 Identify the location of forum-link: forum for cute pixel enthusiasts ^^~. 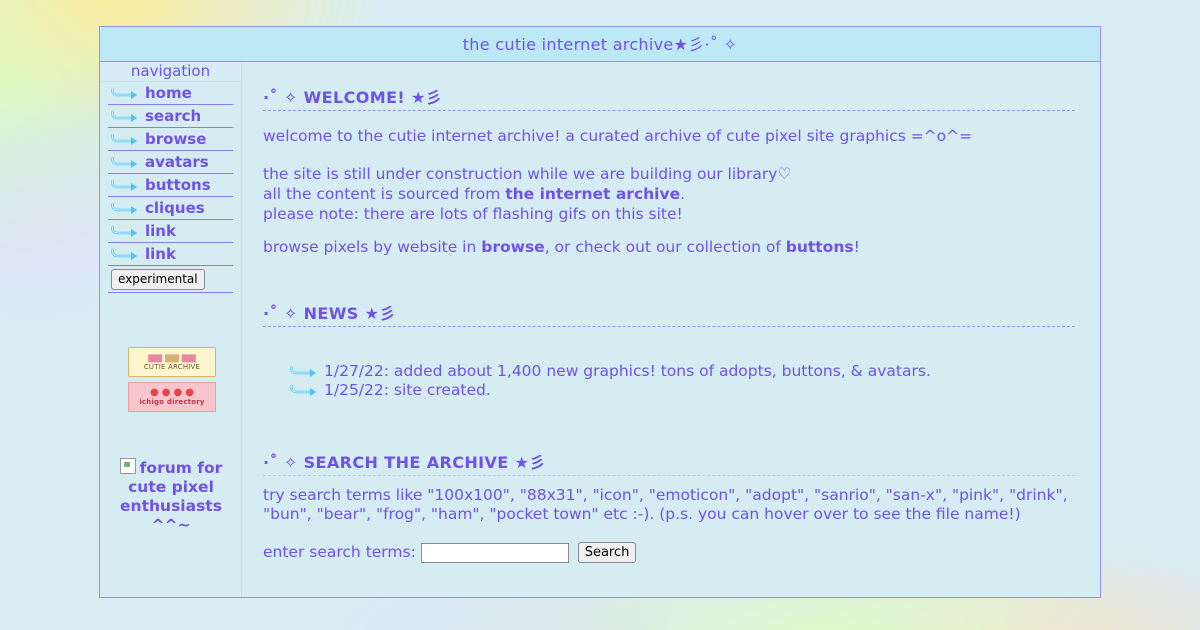
(171, 496).